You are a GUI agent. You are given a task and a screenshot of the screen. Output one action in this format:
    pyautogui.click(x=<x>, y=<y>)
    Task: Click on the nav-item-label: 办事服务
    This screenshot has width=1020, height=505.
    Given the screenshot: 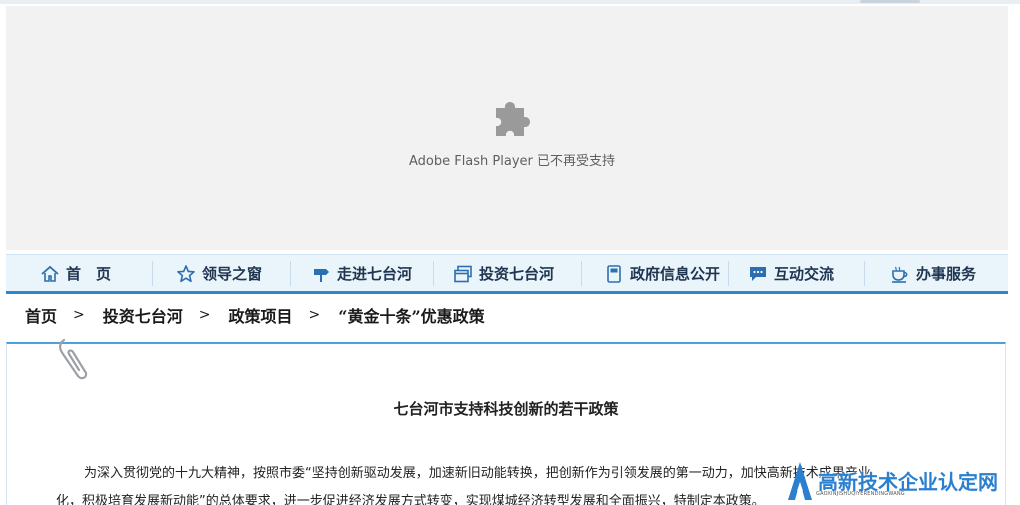 What is the action you would take?
    pyautogui.click(x=946, y=274)
    